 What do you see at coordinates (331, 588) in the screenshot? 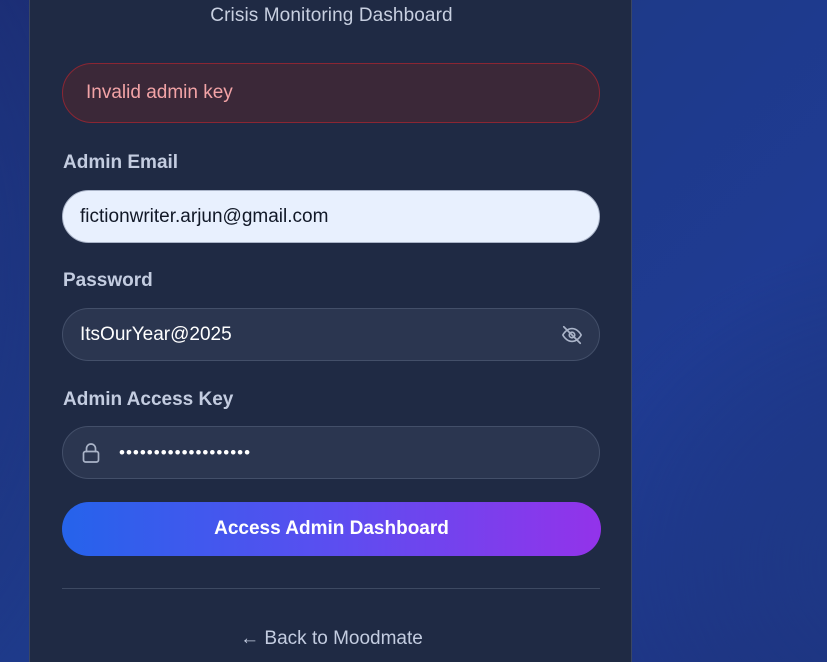
I see `divider` at bounding box center [331, 588].